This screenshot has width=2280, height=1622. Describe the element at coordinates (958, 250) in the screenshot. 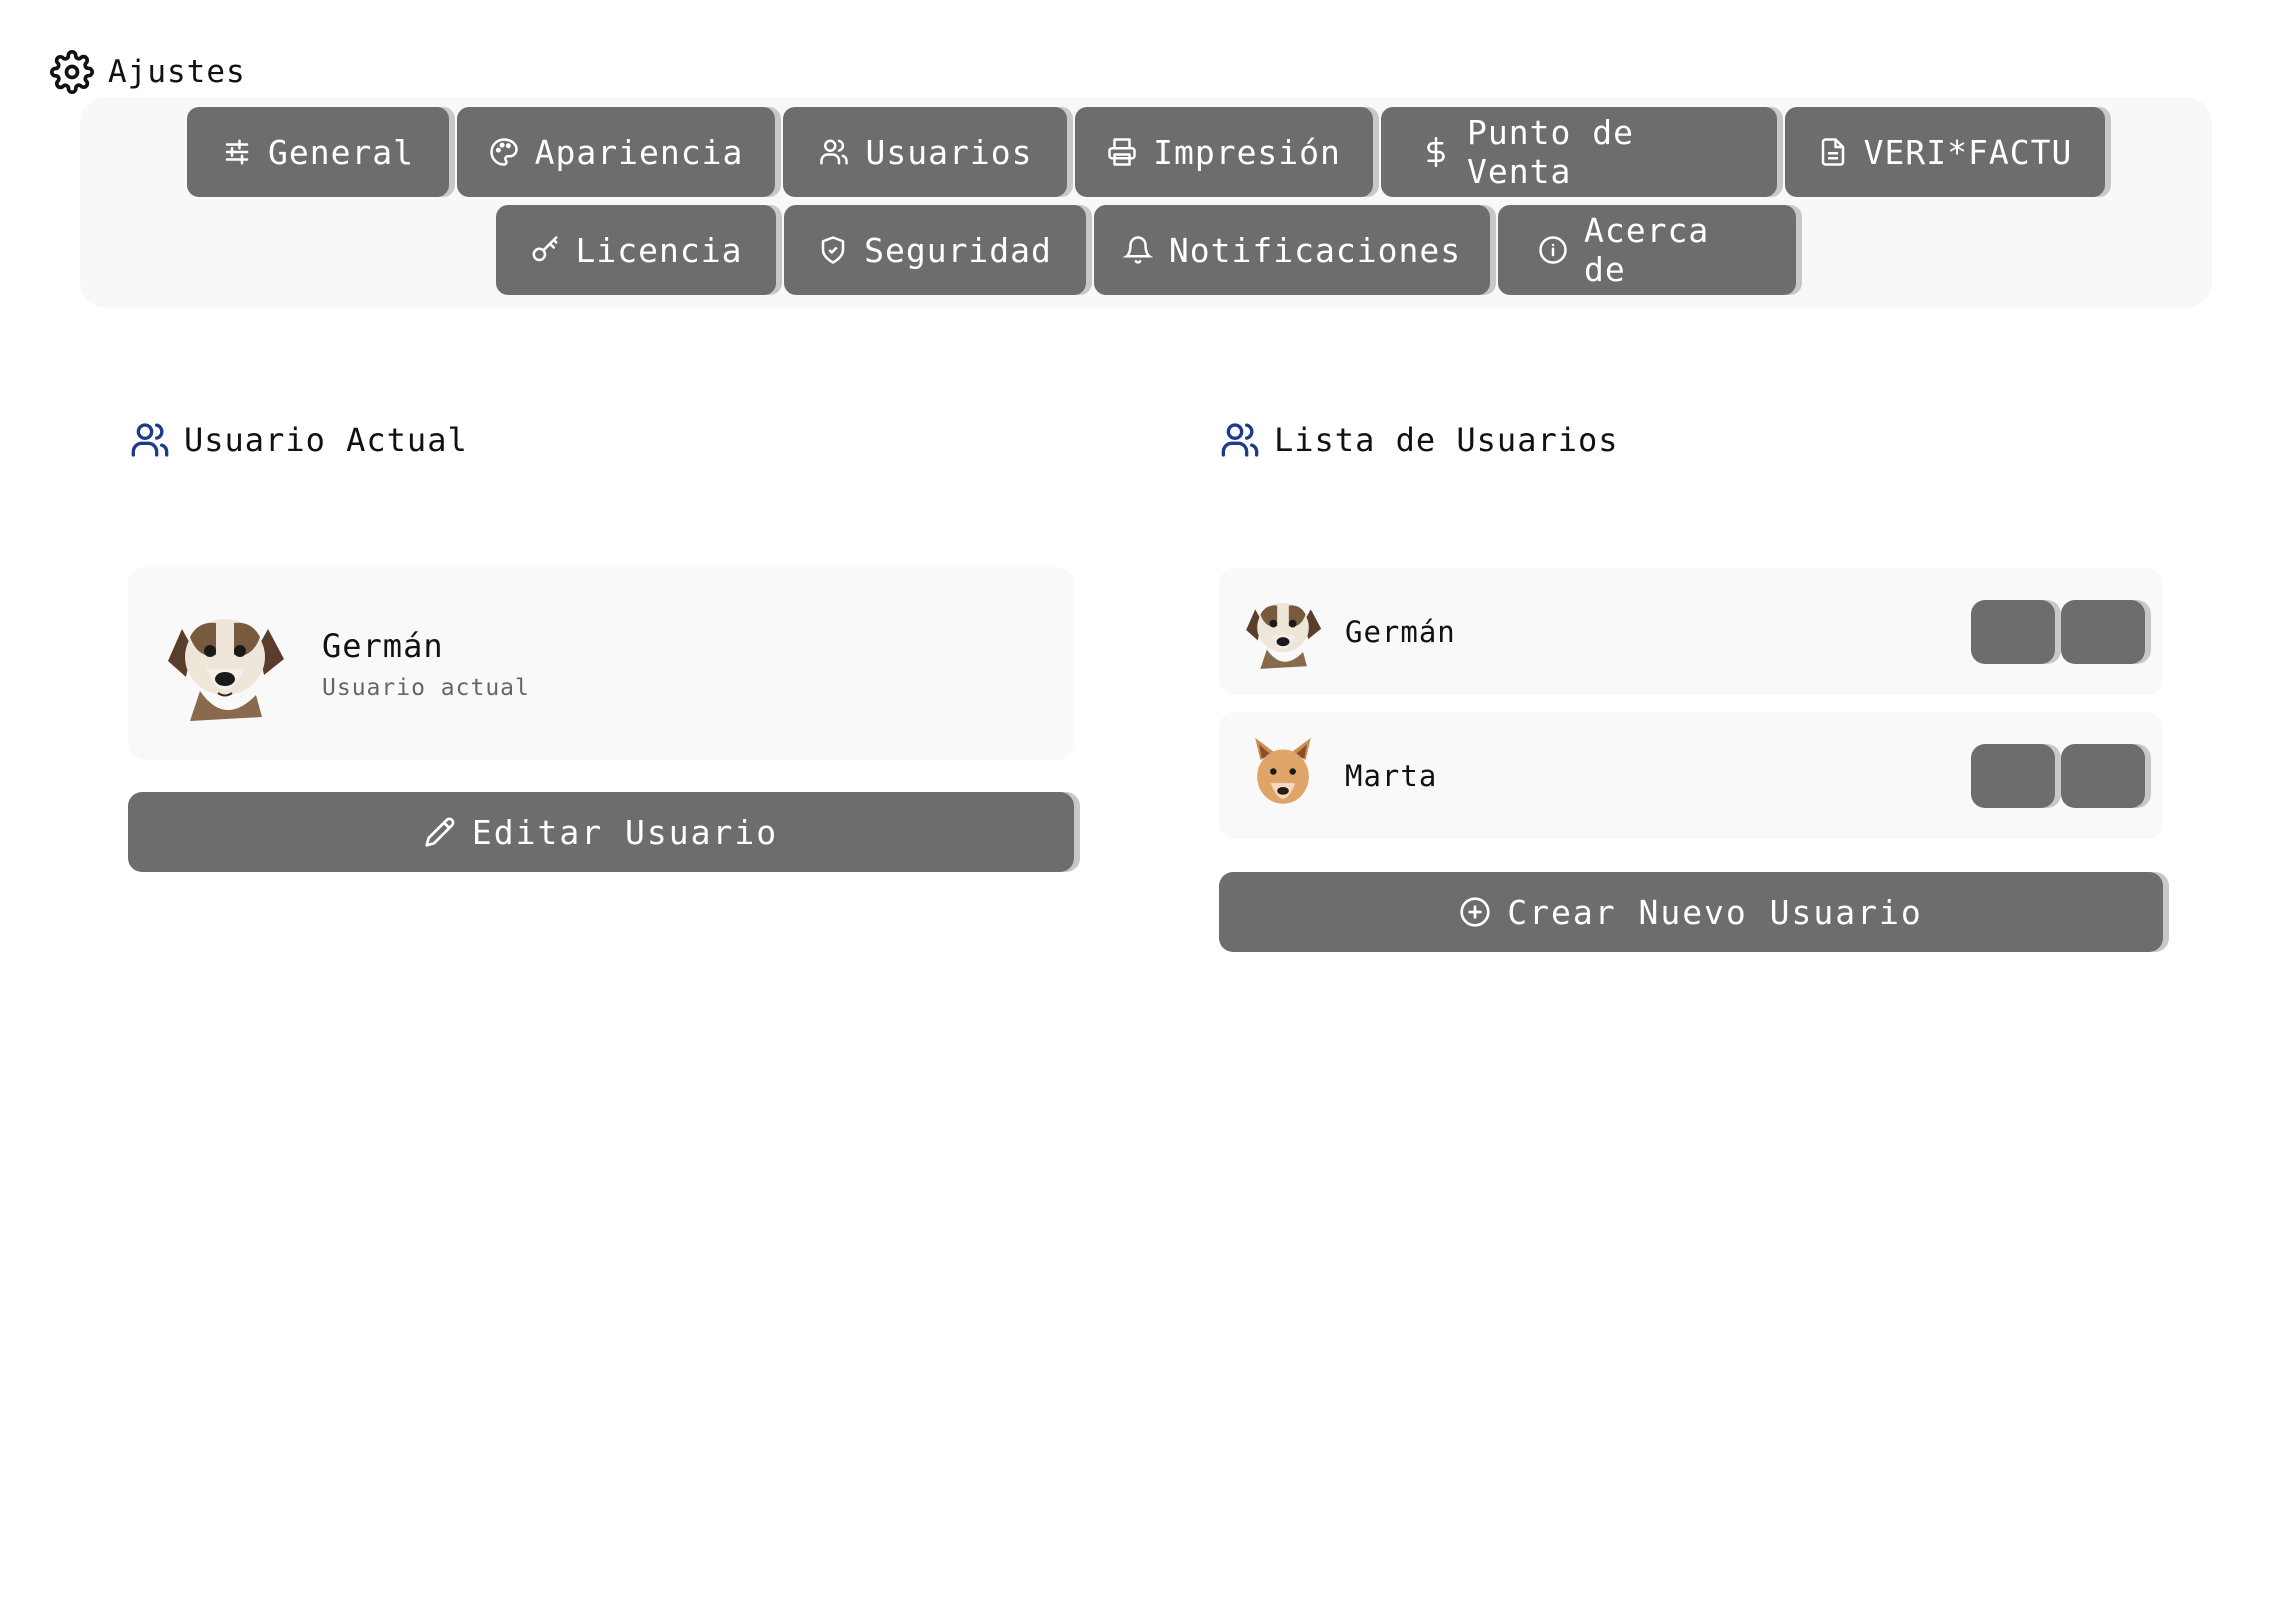

I see `tab-label: Seguridad` at that location.